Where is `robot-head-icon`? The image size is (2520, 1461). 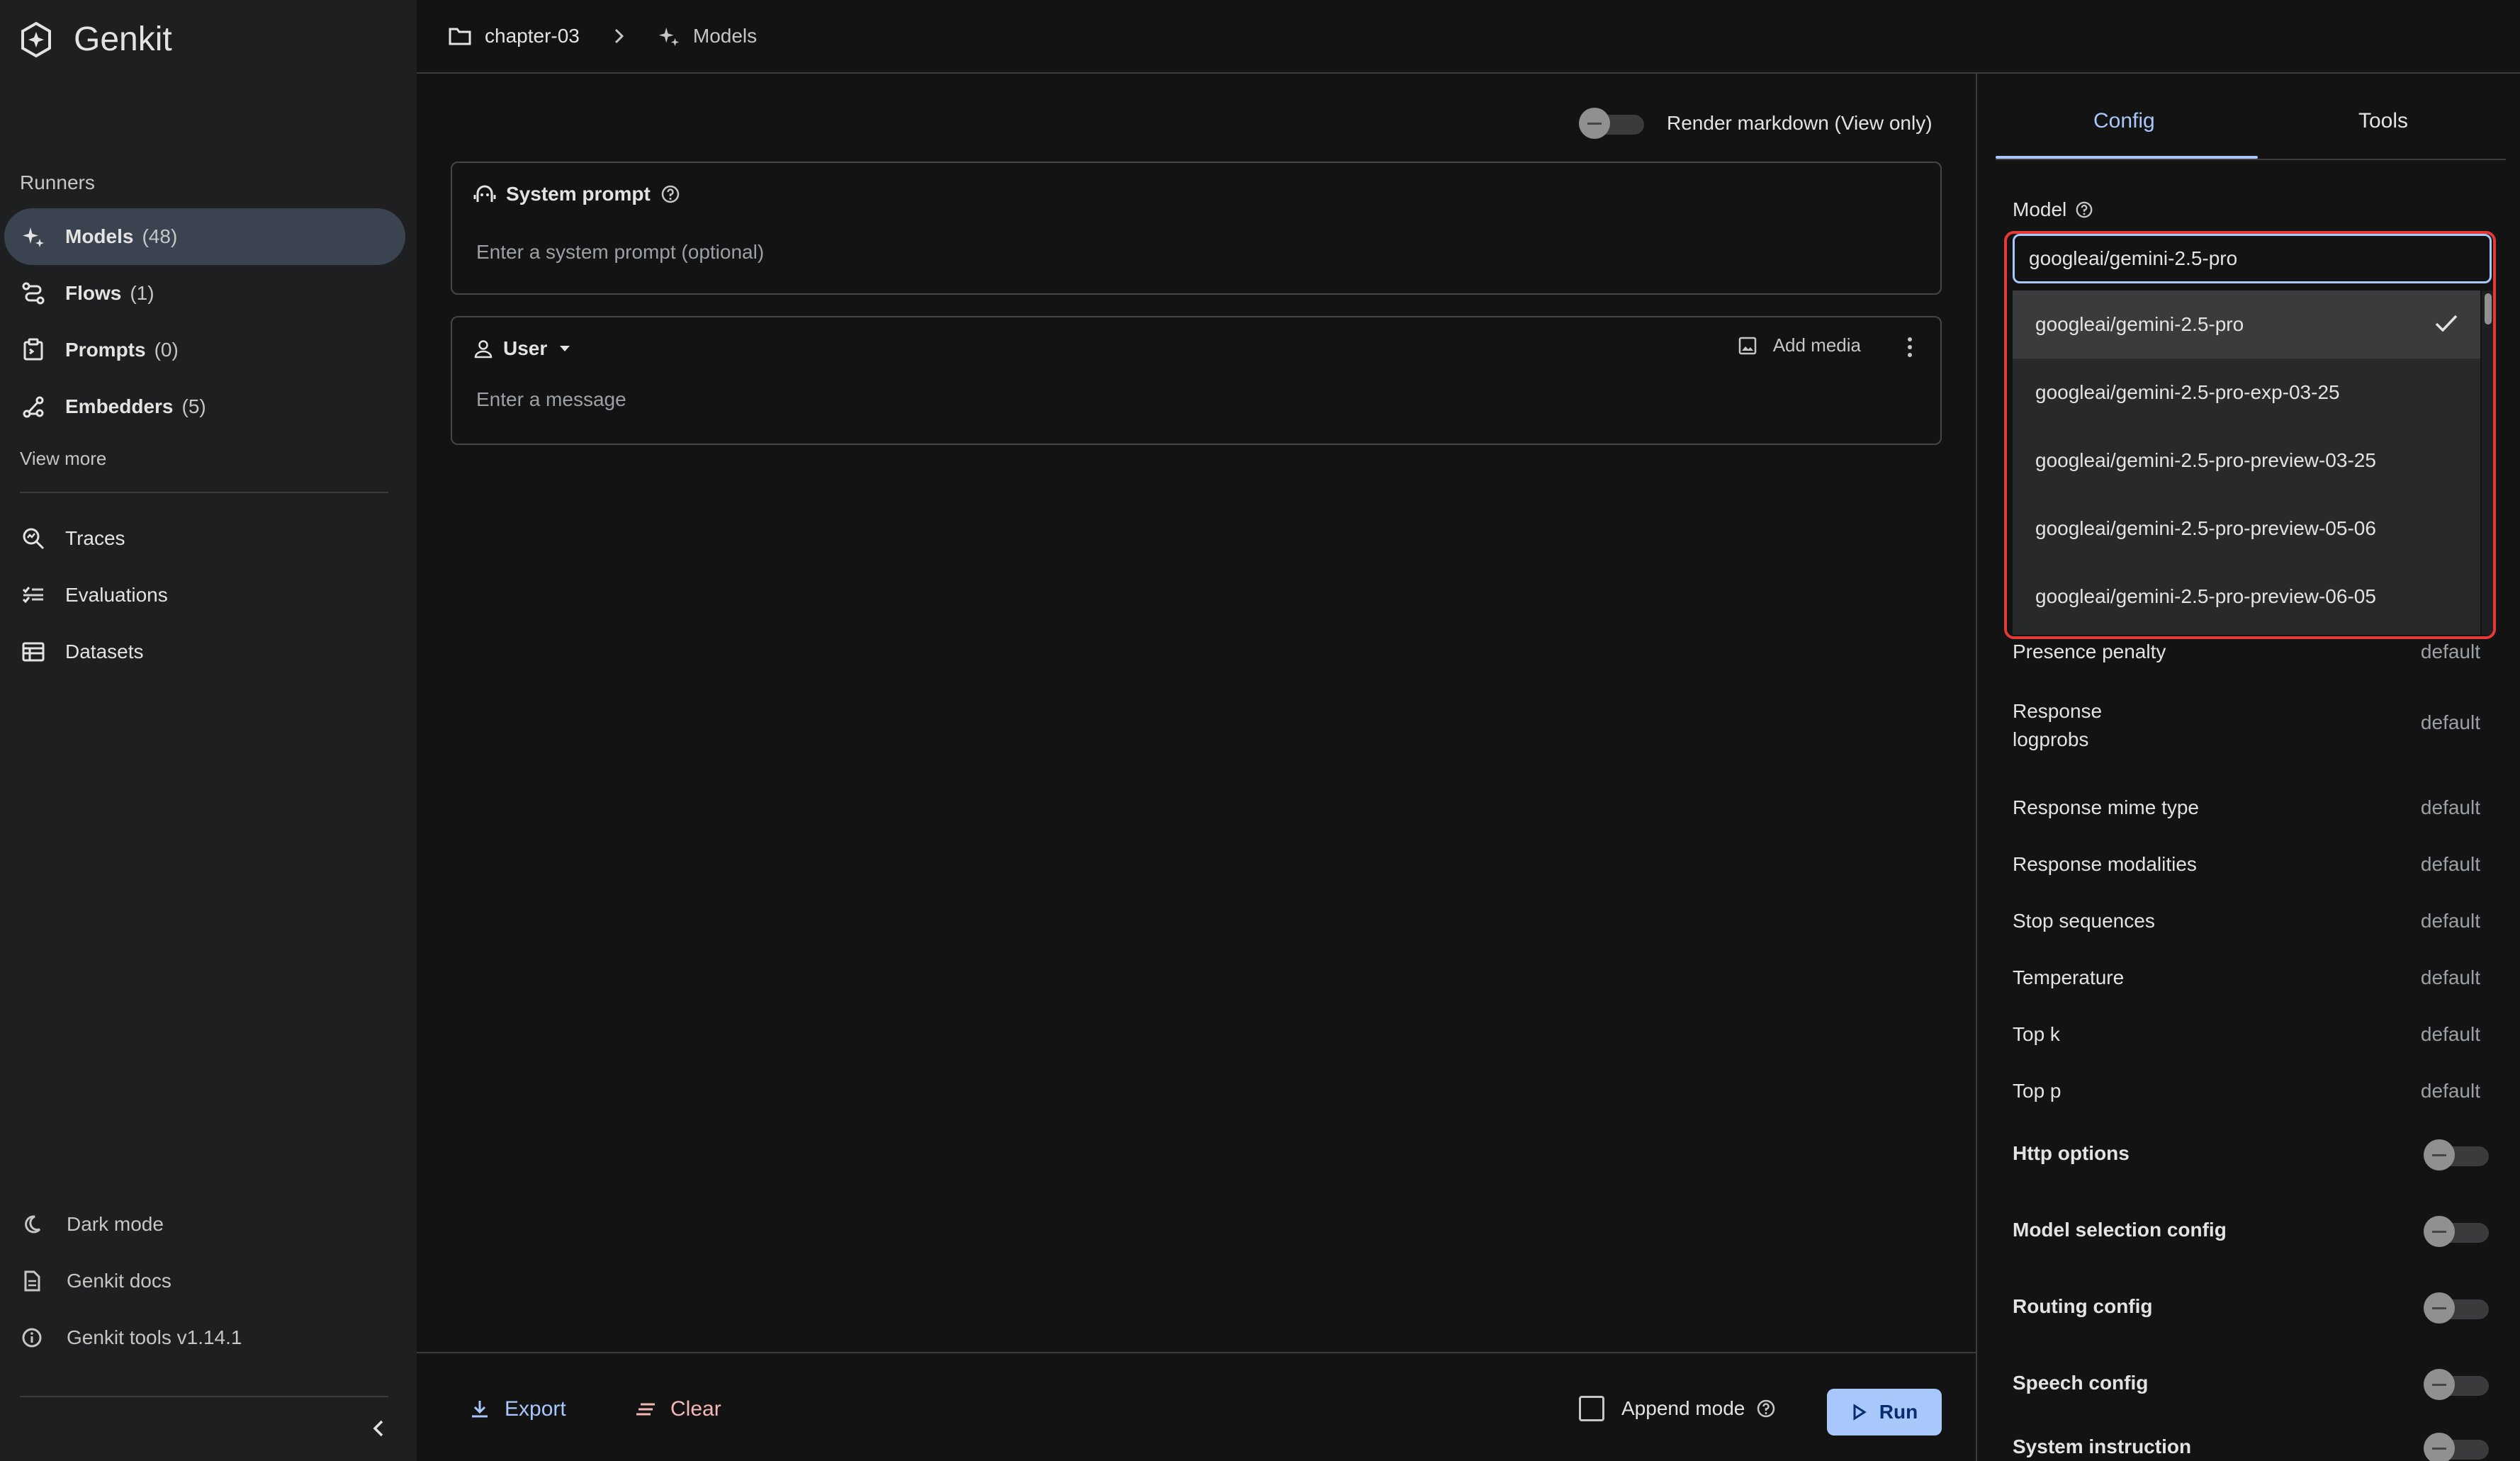
robot-head-icon is located at coordinates (484, 194).